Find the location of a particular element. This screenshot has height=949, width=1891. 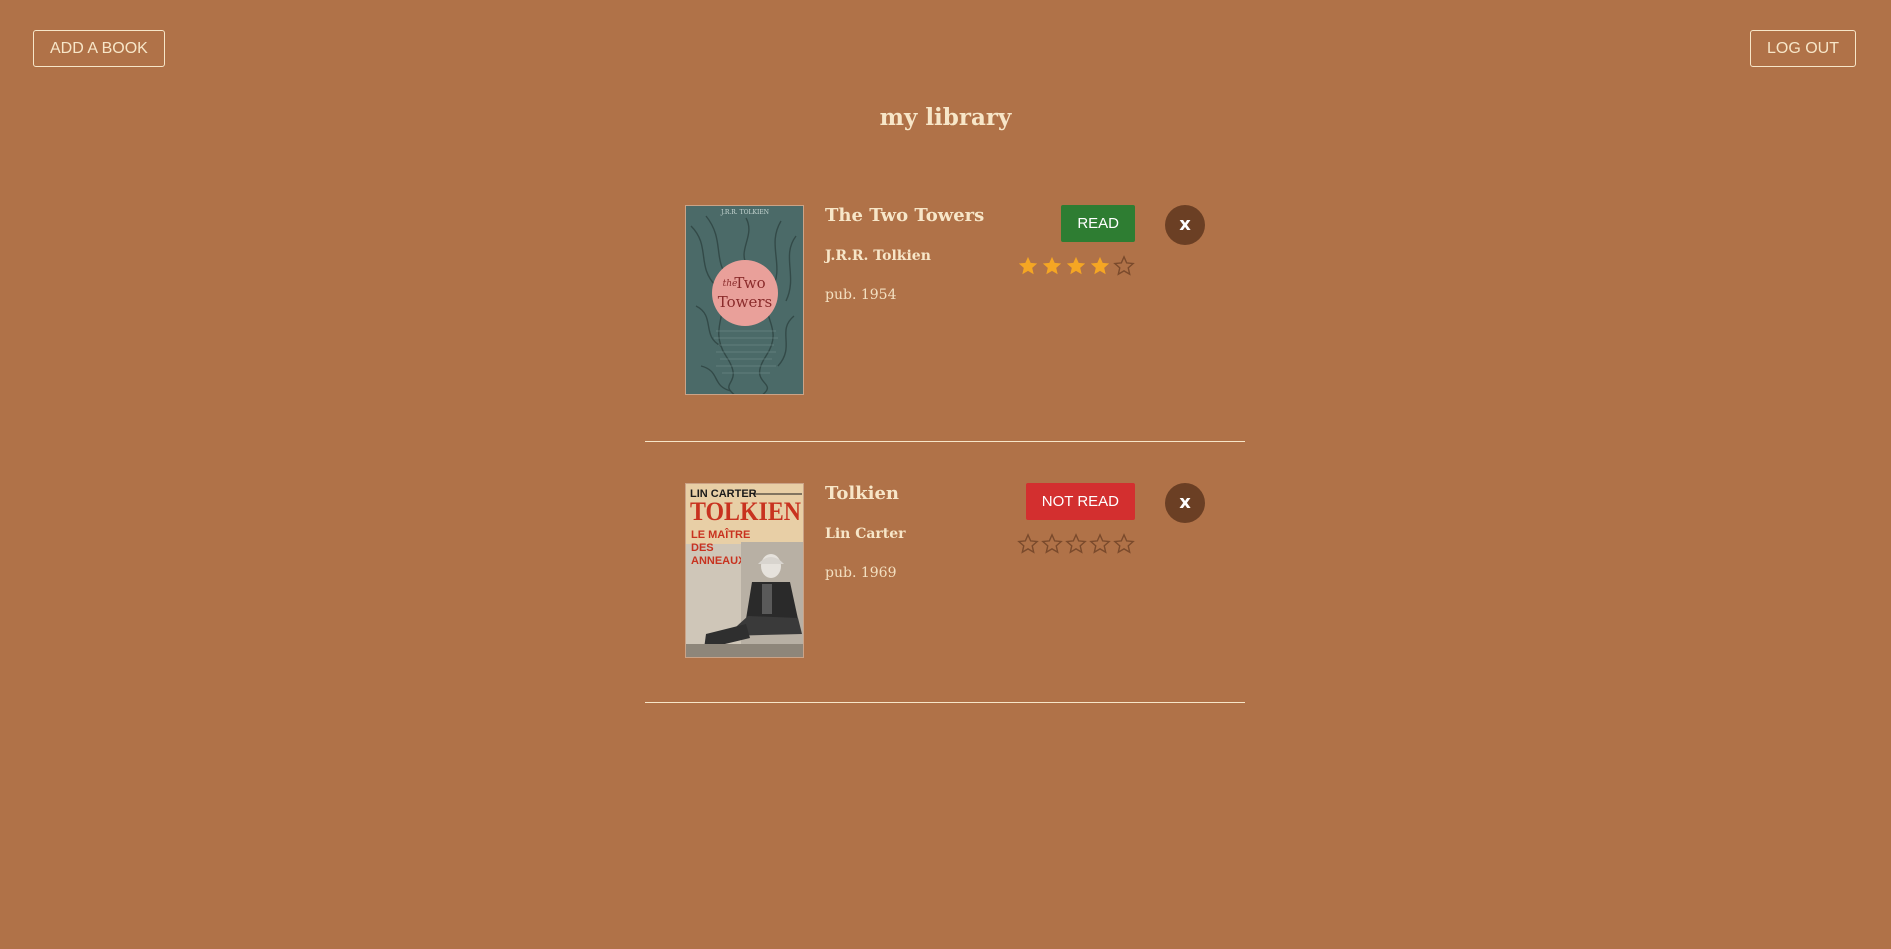

read-status-button: READ is located at coordinates (1098, 223).